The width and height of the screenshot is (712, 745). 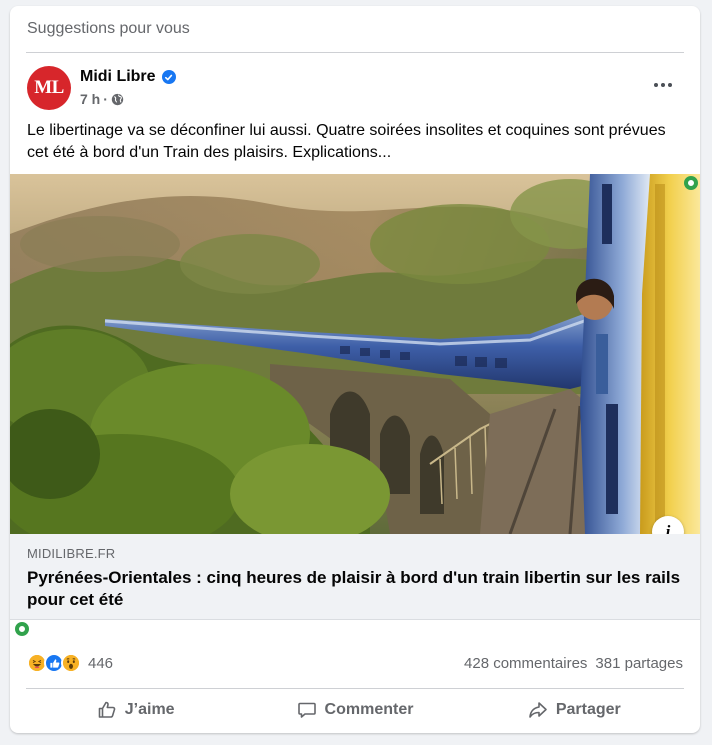 What do you see at coordinates (102, 99) in the screenshot?
I see `post-meta: 7 h ·` at bounding box center [102, 99].